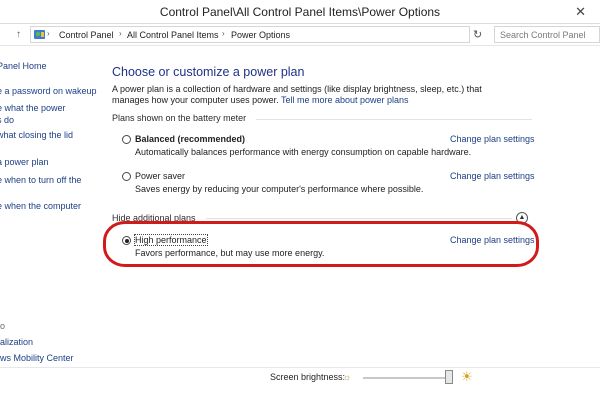 The width and height of the screenshot is (600, 400). Describe the element at coordinates (321, 244) in the screenshot. I see `red-highlight-ellipse` at that location.